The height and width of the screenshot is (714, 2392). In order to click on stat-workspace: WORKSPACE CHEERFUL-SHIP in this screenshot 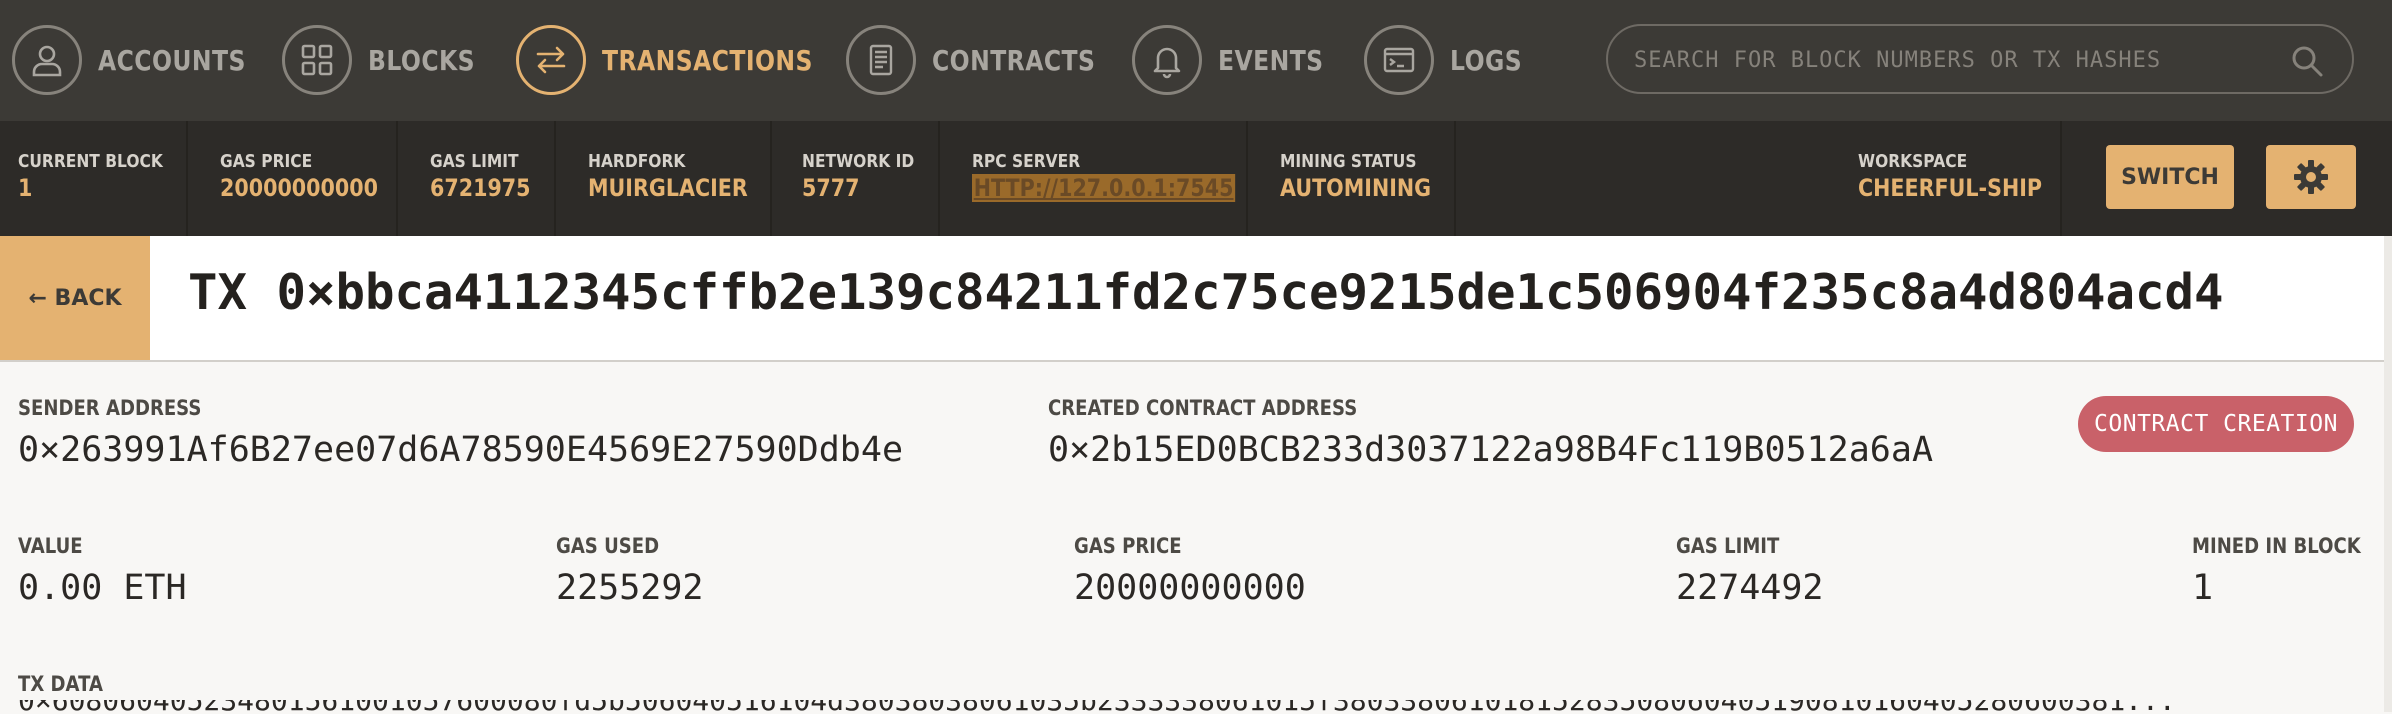, I will do `click(1965, 181)`.